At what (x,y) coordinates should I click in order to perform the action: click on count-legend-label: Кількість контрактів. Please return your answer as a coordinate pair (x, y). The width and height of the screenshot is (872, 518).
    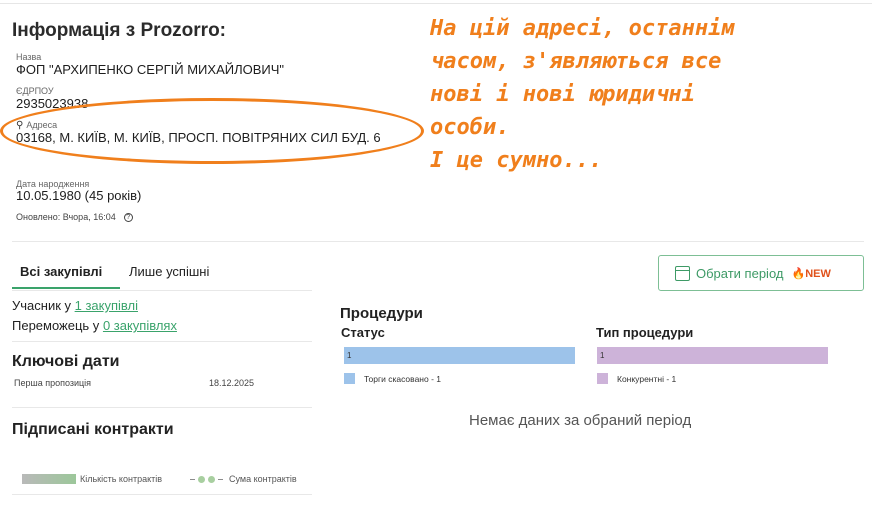
    Looking at the image, I should click on (121, 479).